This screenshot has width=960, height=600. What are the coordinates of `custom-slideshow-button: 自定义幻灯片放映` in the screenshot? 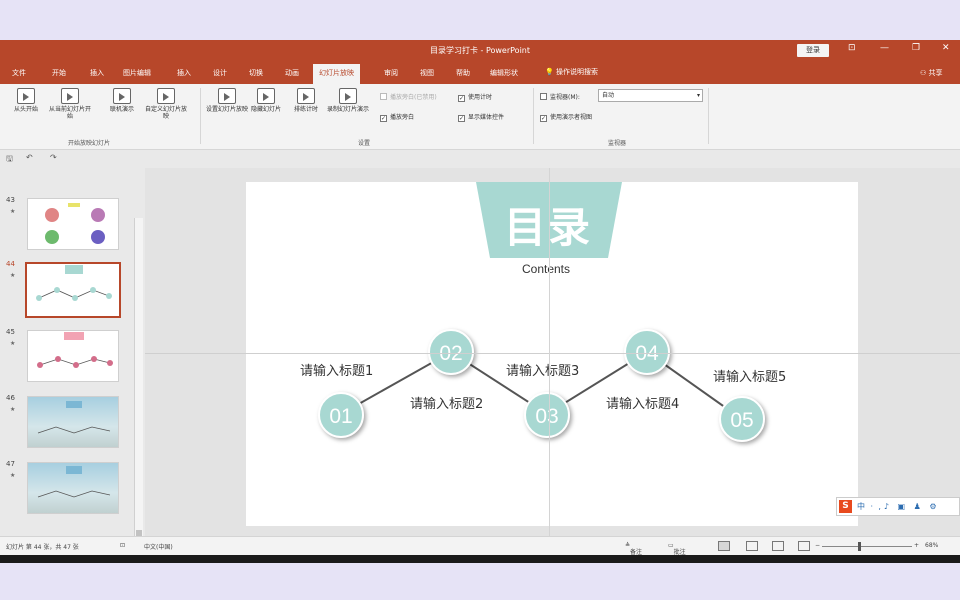 It's located at (166, 104).